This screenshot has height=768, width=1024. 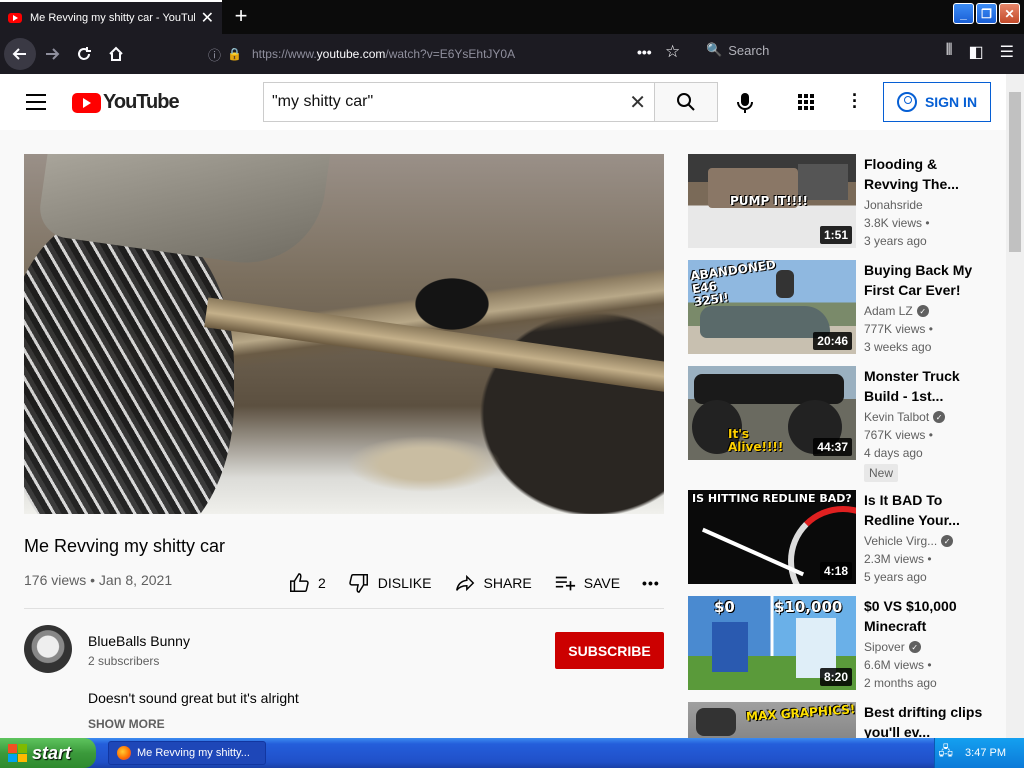 I want to click on window-close-icon: ✕, so click(x=1009, y=13).